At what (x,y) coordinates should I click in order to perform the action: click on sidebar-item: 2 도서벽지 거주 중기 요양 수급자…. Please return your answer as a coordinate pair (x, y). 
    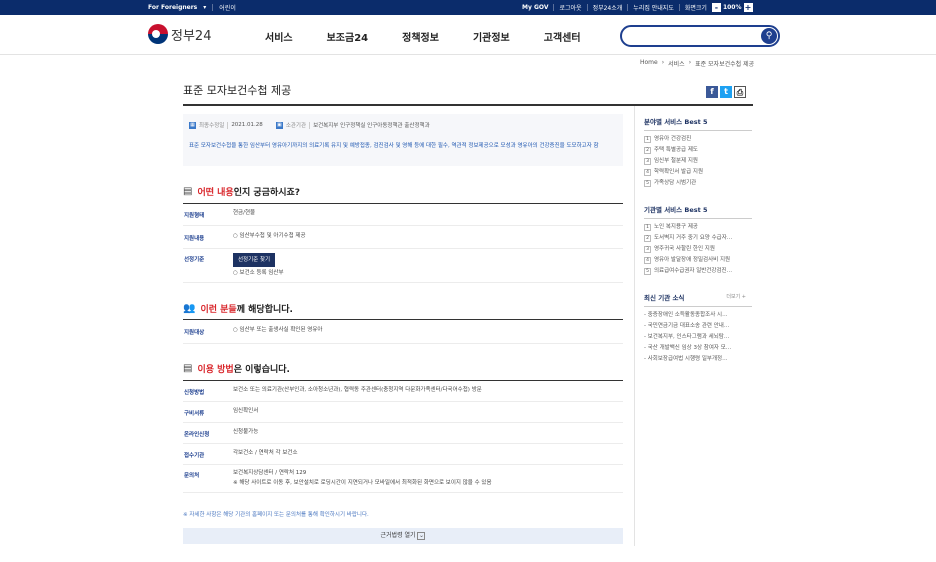
    Looking at the image, I should click on (698, 238).